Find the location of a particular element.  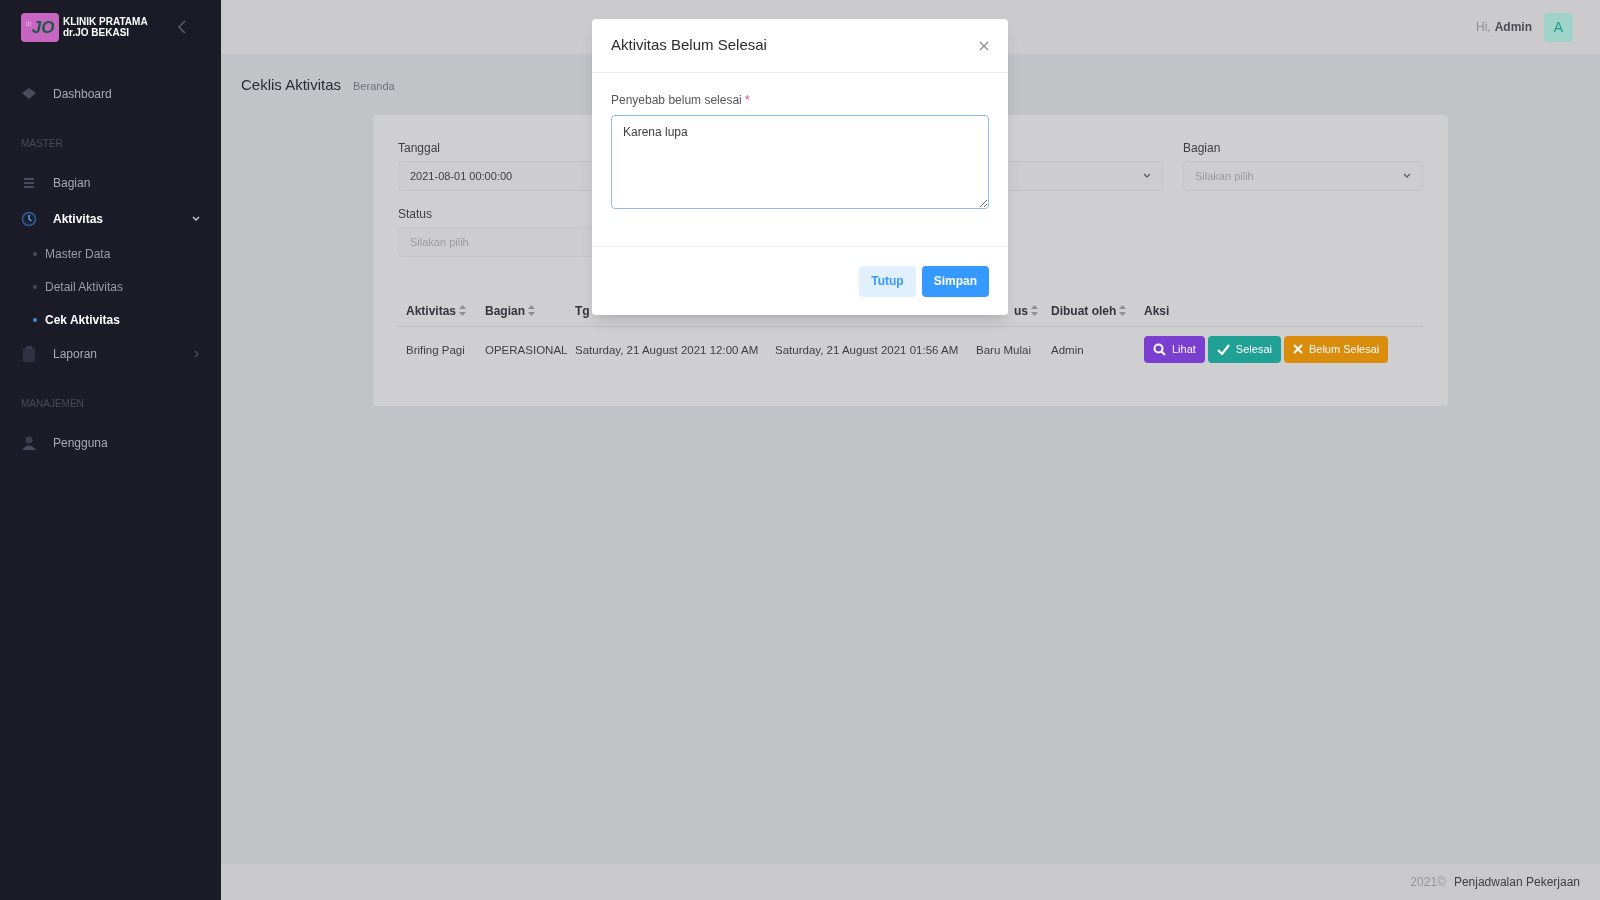

diamond-icon is located at coordinates (29, 94).